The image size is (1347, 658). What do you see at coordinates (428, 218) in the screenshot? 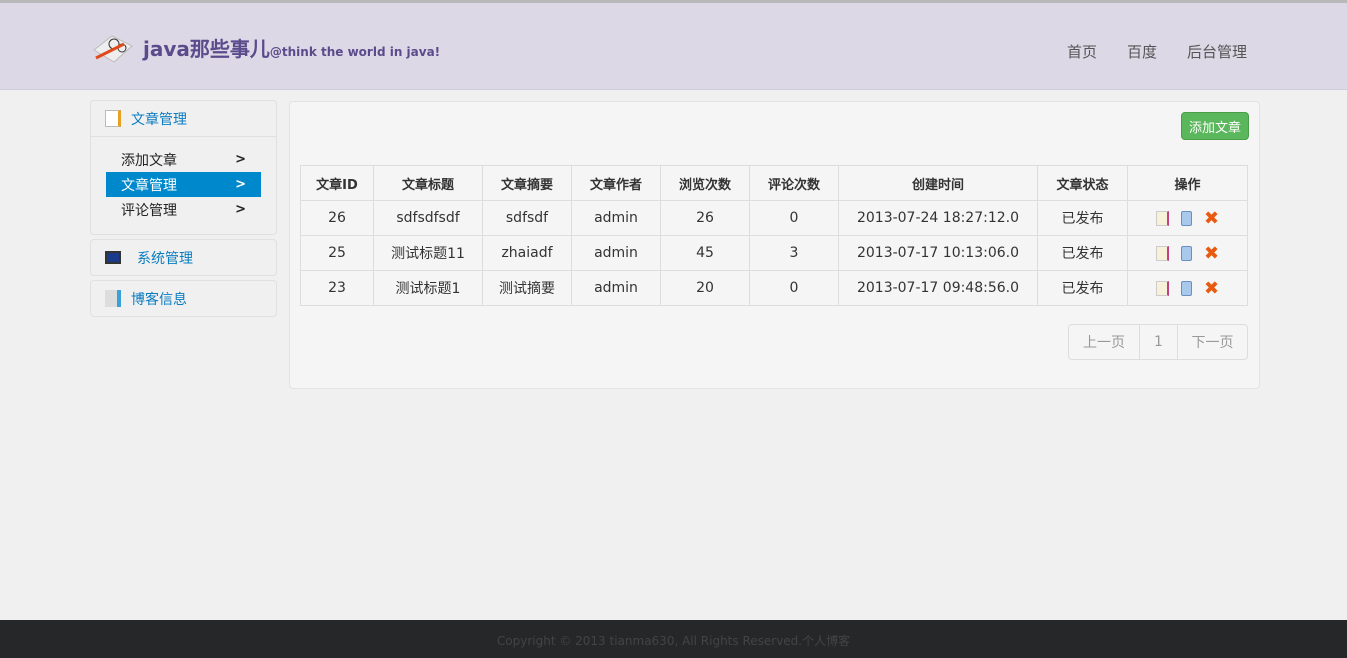
I see `table-cell: sdfsdfsdf` at bounding box center [428, 218].